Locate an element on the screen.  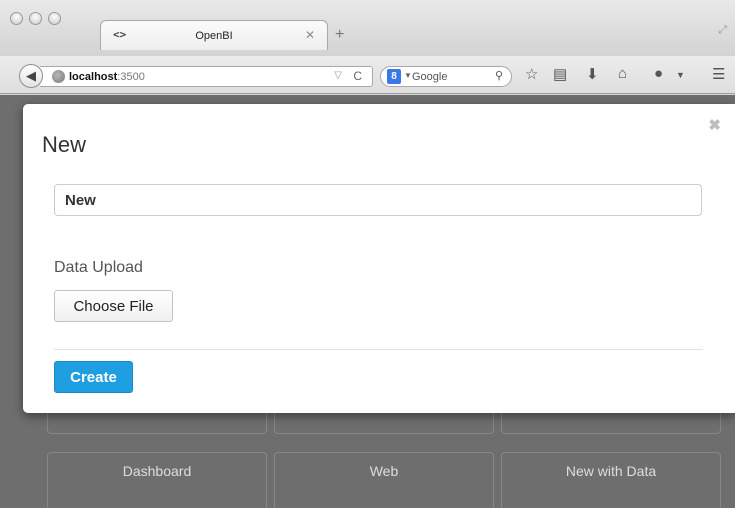
home-icon: ⌂ is located at coordinates (622, 73).